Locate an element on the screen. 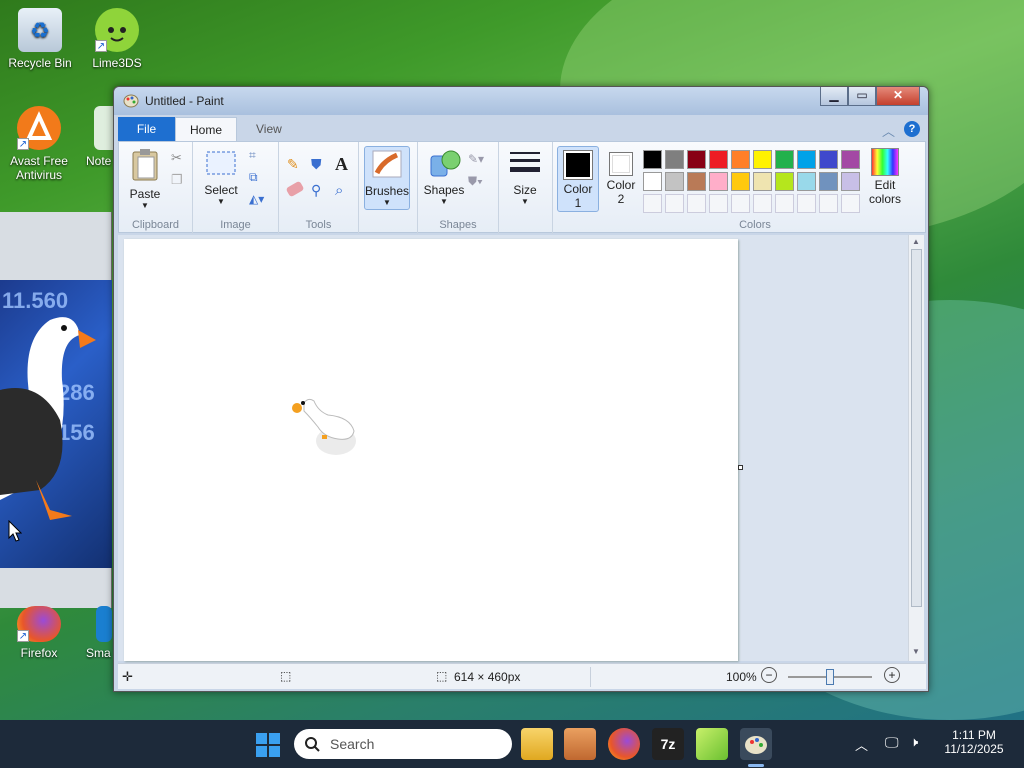 Image resolution: width=1024 pixels, height=768 pixels. title-bar: Untitled - Paint ▁ ▭ ✕ is located at coordinates (521, 101).